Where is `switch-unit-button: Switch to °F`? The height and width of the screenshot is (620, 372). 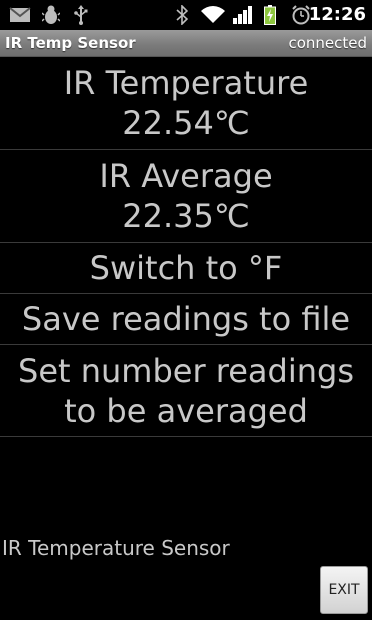
switch-unit-button: Switch to °F is located at coordinates (186, 268).